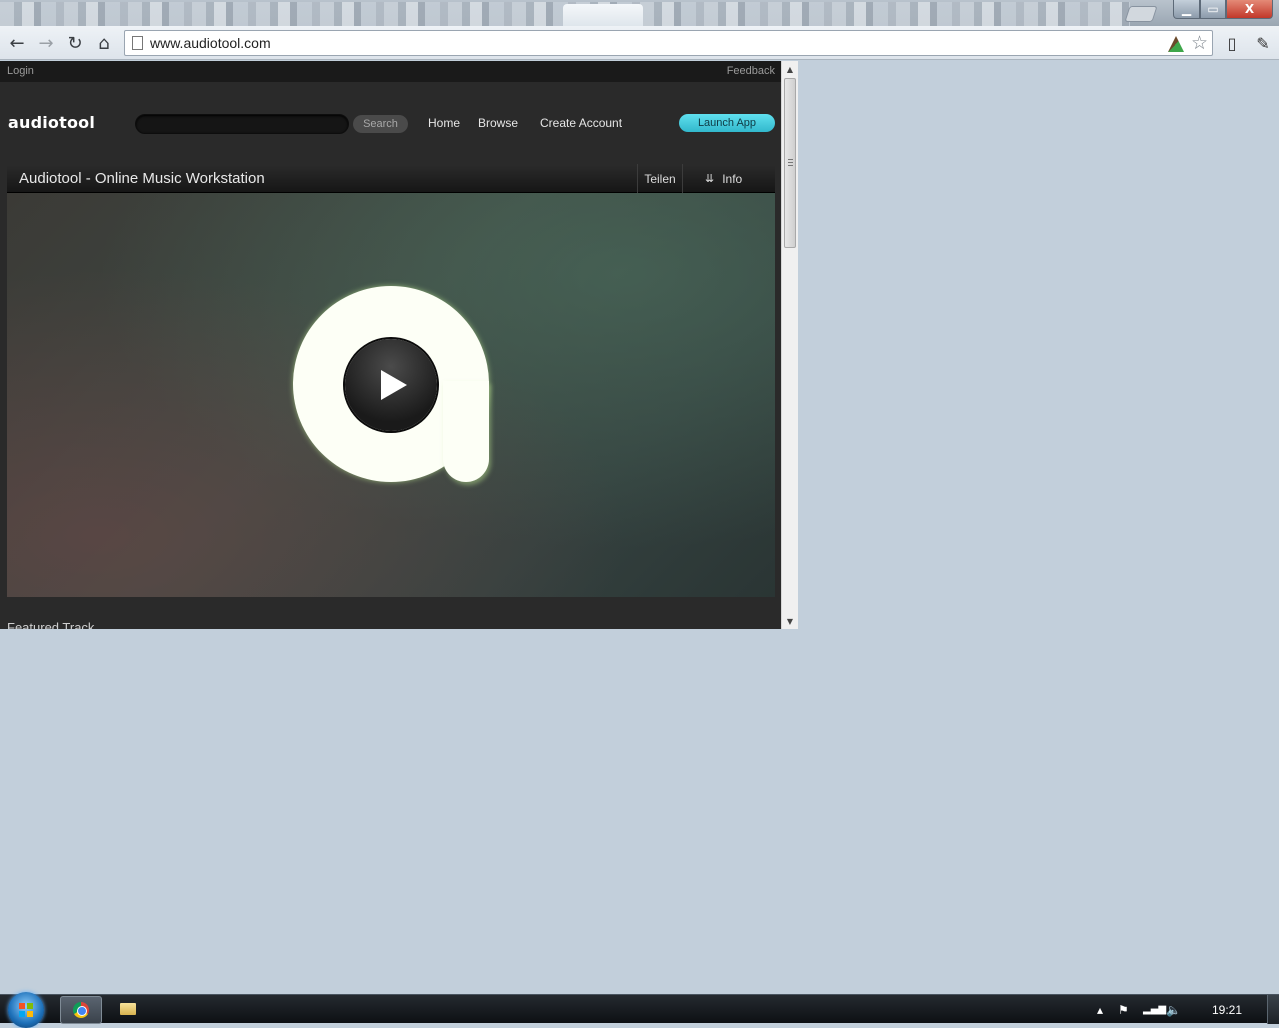 The height and width of the screenshot is (1028, 1279). What do you see at coordinates (210, 43) in the screenshot?
I see `url-text: www.audiotool.com` at bounding box center [210, 43].